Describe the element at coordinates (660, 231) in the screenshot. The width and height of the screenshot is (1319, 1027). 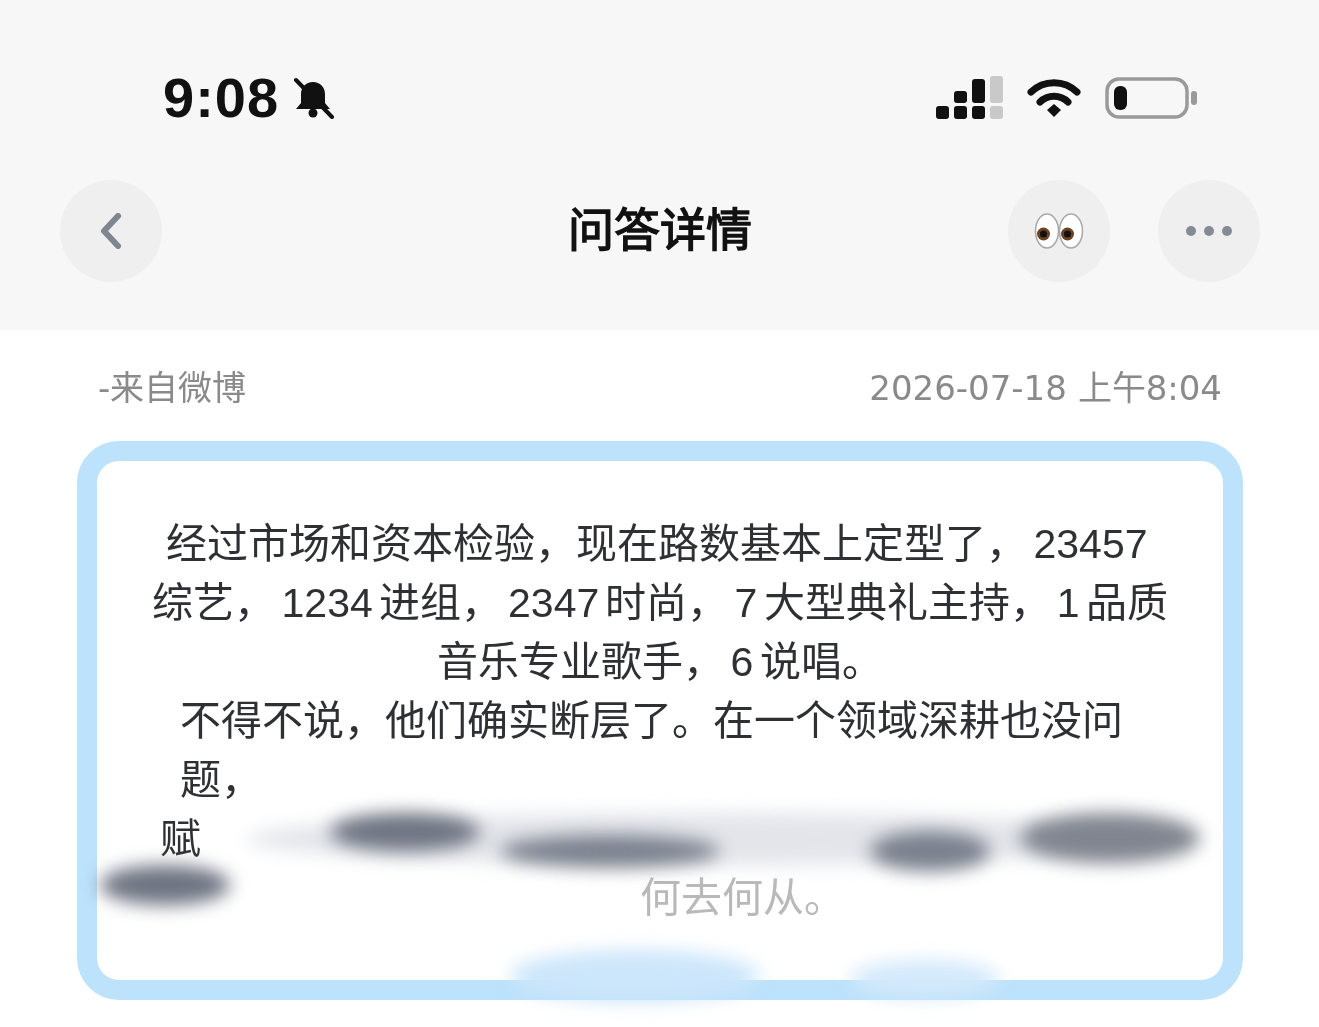
I see `page-title: 问答详情` at that location.